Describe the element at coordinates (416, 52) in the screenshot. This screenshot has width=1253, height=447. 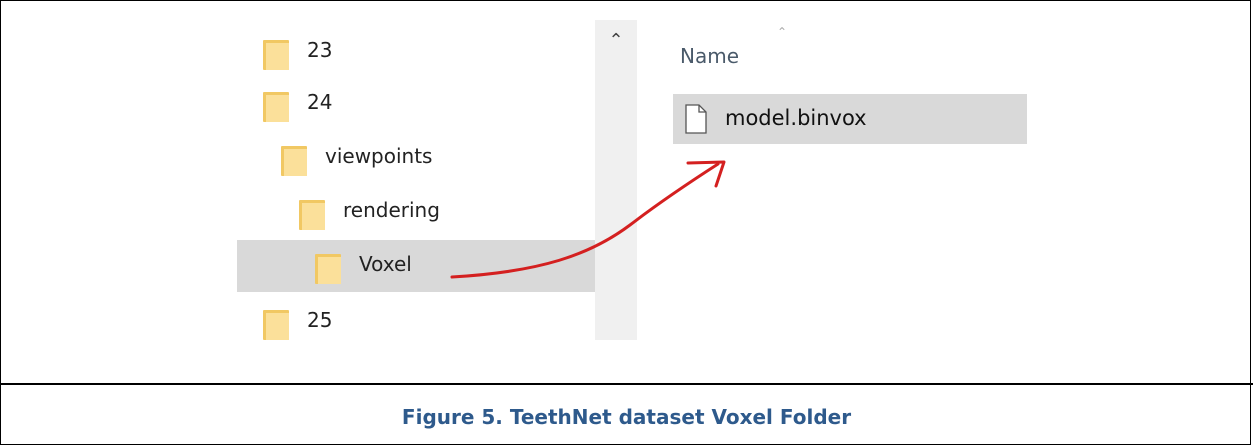
I see `tree-item-23: 23` at that location.